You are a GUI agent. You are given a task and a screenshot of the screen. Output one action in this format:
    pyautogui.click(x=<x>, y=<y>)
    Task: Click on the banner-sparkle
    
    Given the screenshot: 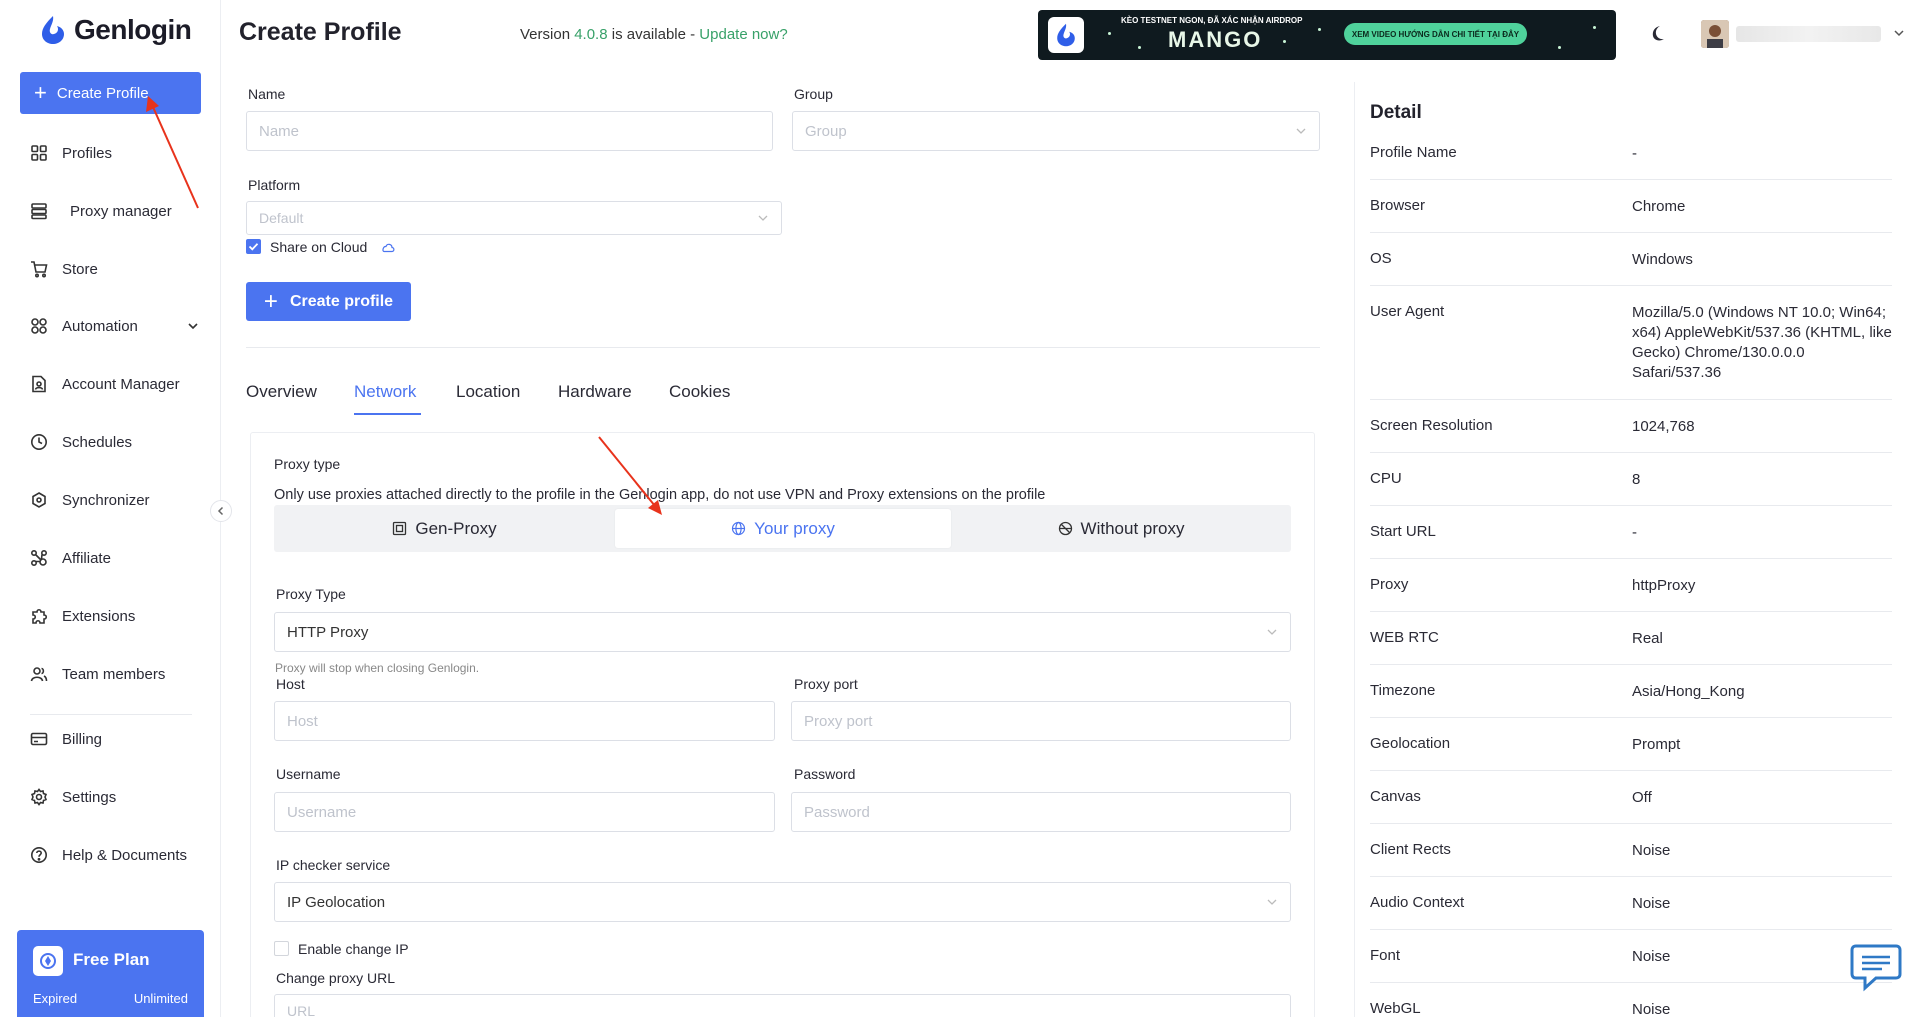 What is the action you would take?
    pyautogui.click(x=1594, y=27)
    